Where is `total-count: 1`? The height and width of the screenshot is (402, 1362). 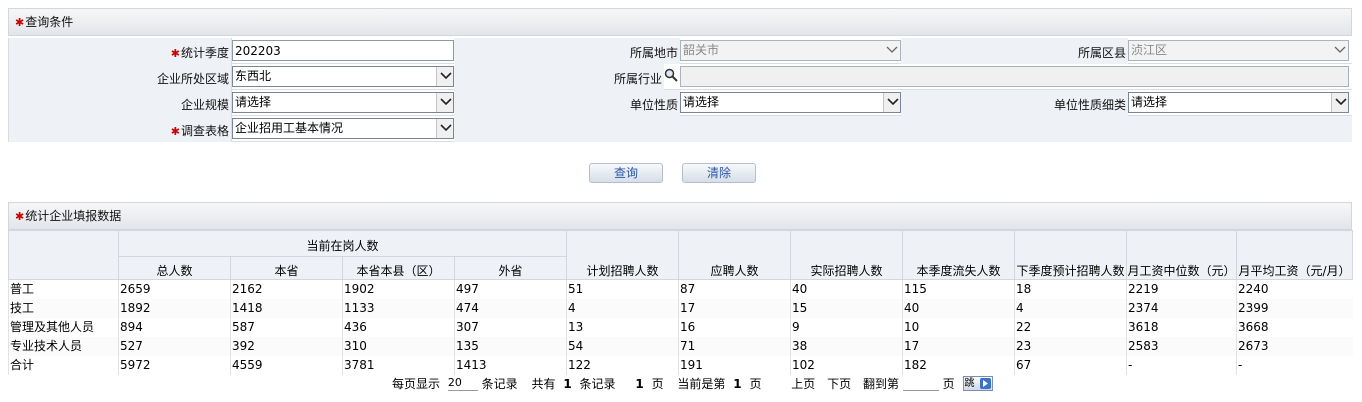
total-count: 1 is located at coordinates (567, 384).